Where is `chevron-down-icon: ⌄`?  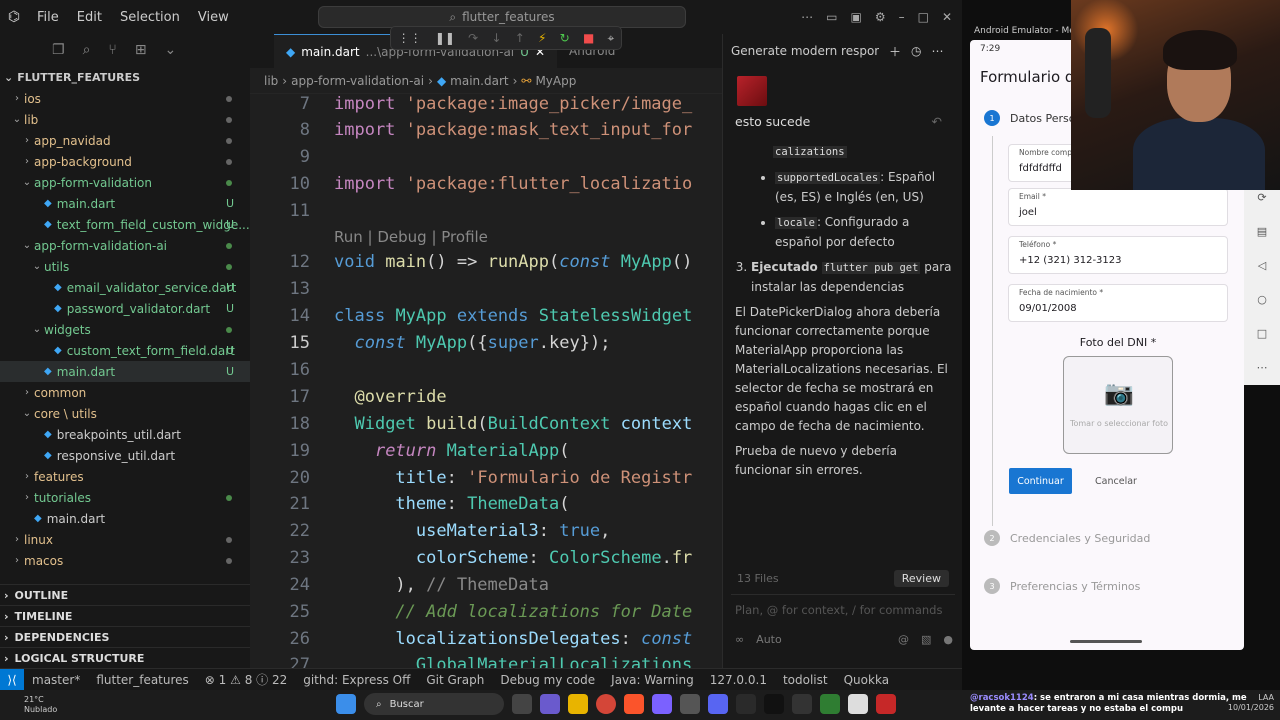 chevron-down-icon: ⌄ is located at coordinates (171, 50).